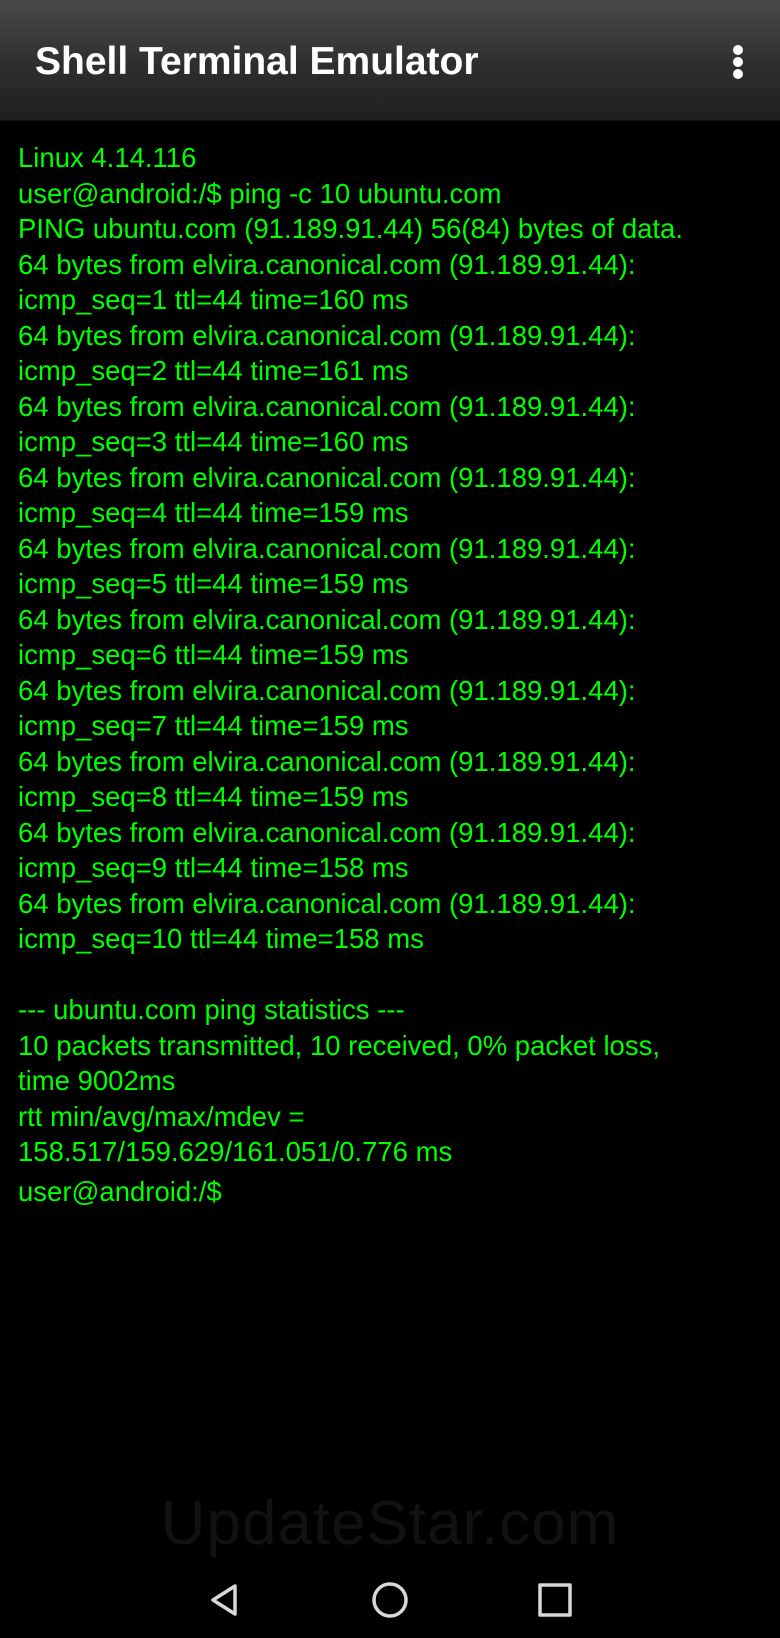  I want to click on terminal-line: icmp_seq=10 ttl=44 time=158 ms, so click(221, 938).